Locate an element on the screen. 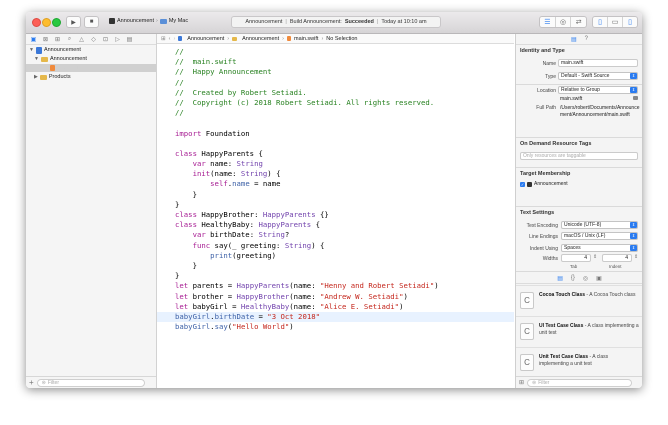  report-icon: ▤ is located at coordinates (129, 39).